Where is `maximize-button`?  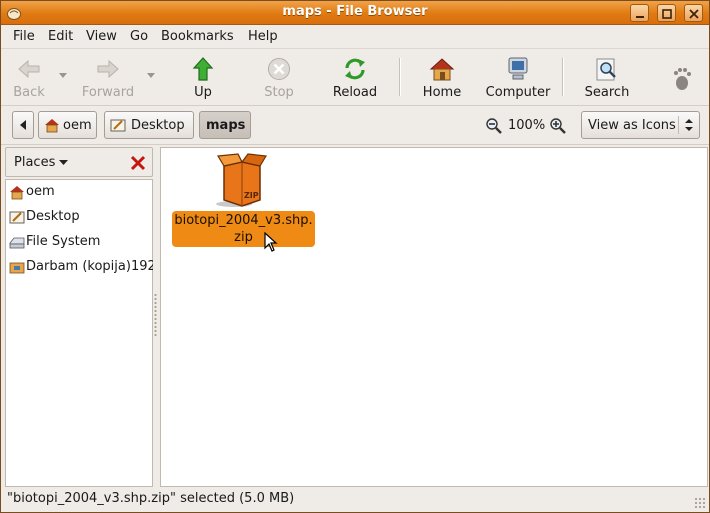 maximize-button is located at coordinates (666, 13).